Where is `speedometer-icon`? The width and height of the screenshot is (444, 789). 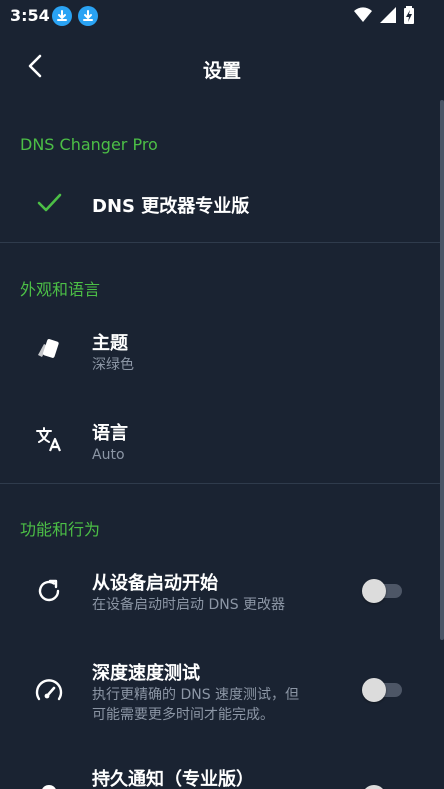
speedometer-icon is located at coordinates (49, 690).